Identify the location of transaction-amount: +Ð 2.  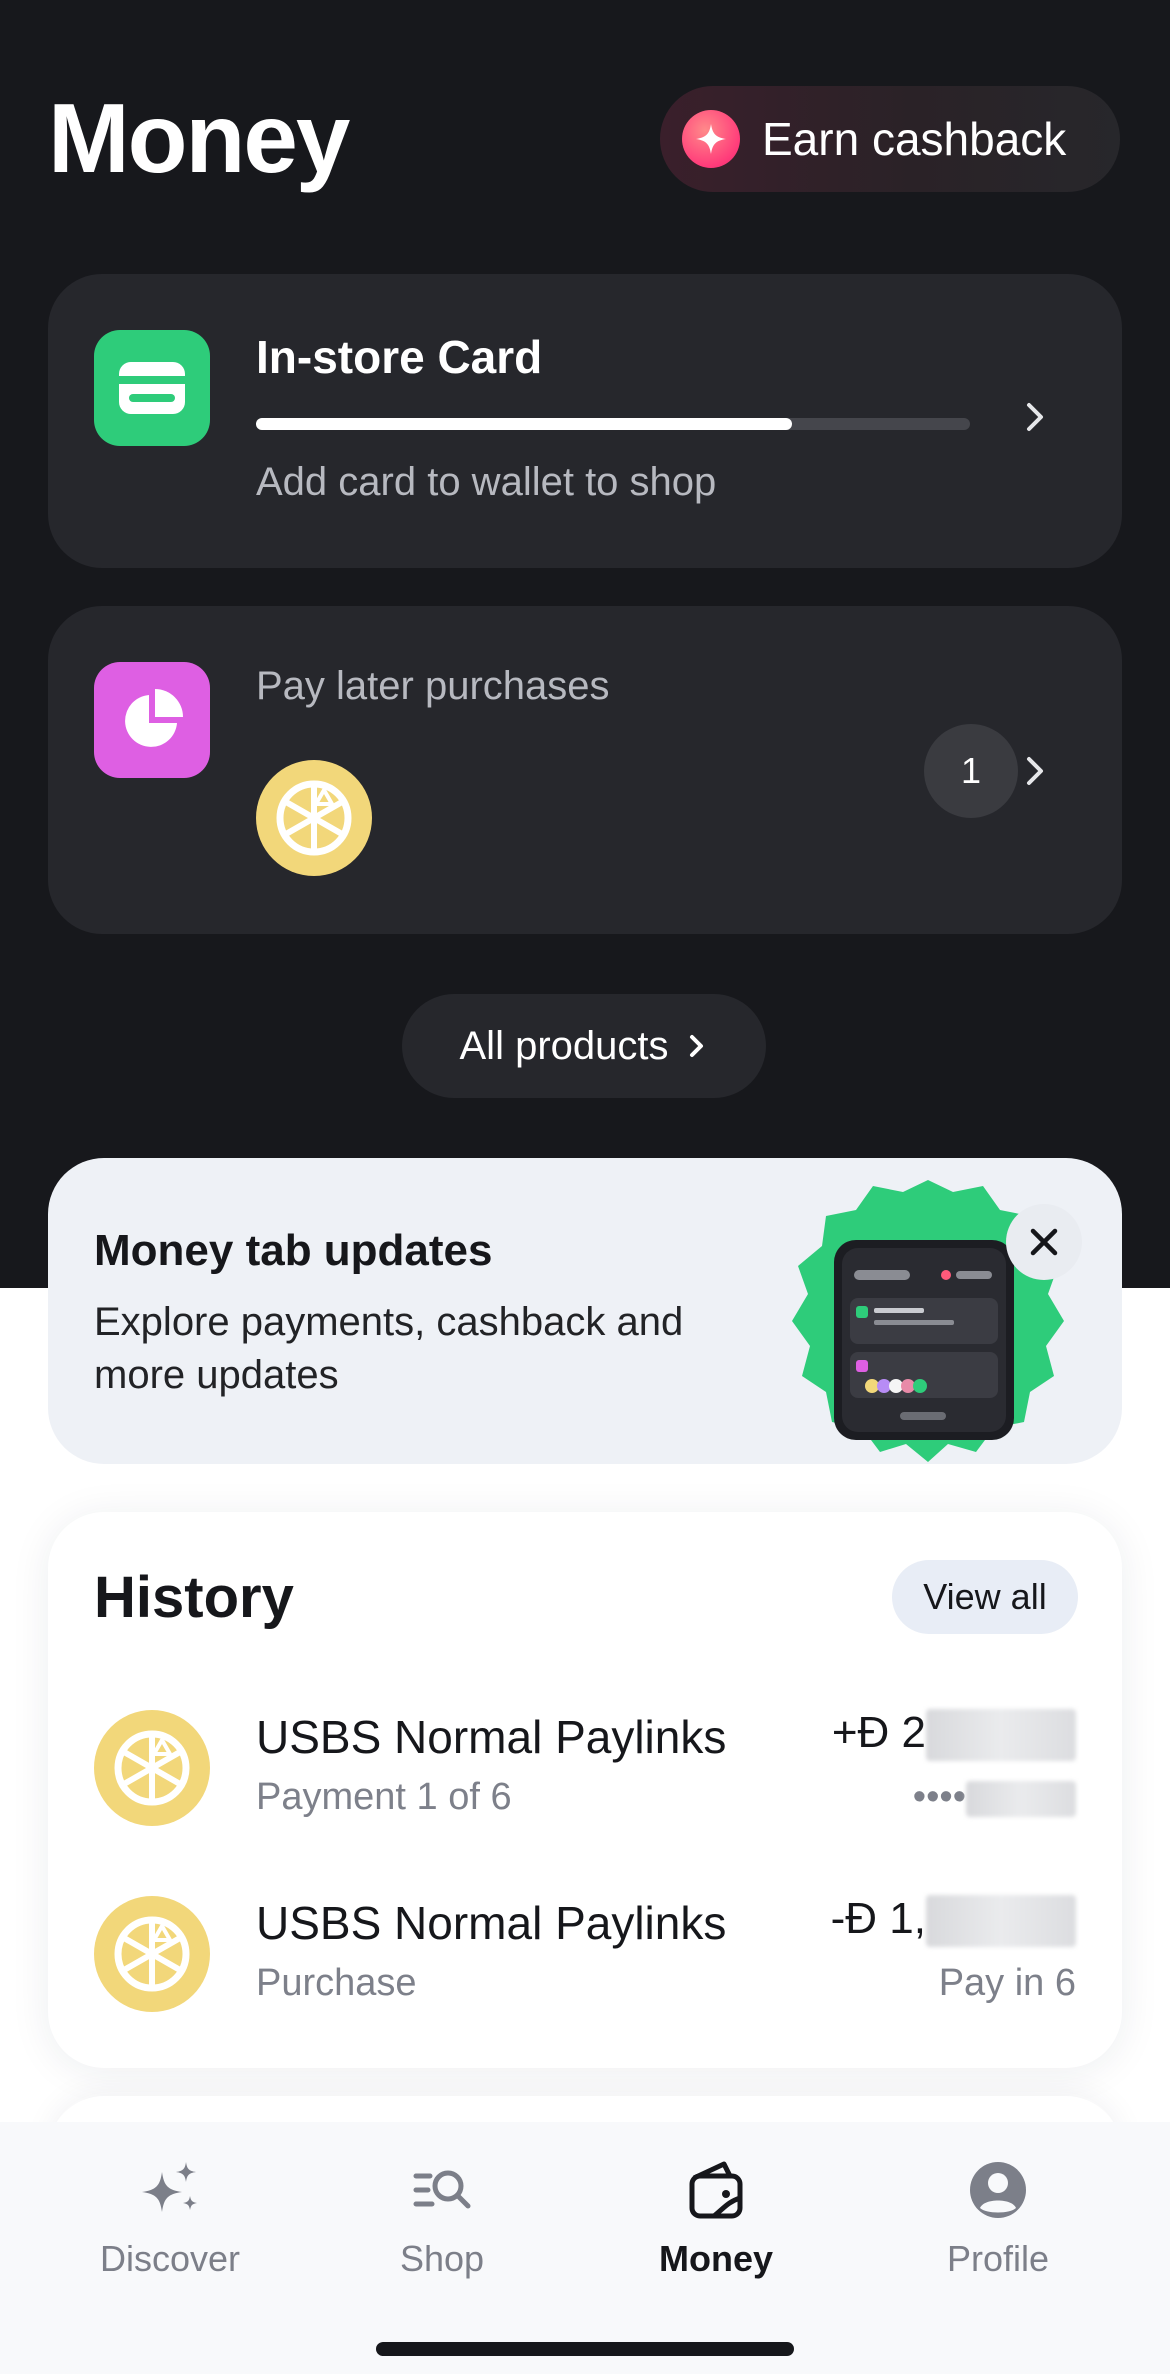
(953, 1735).